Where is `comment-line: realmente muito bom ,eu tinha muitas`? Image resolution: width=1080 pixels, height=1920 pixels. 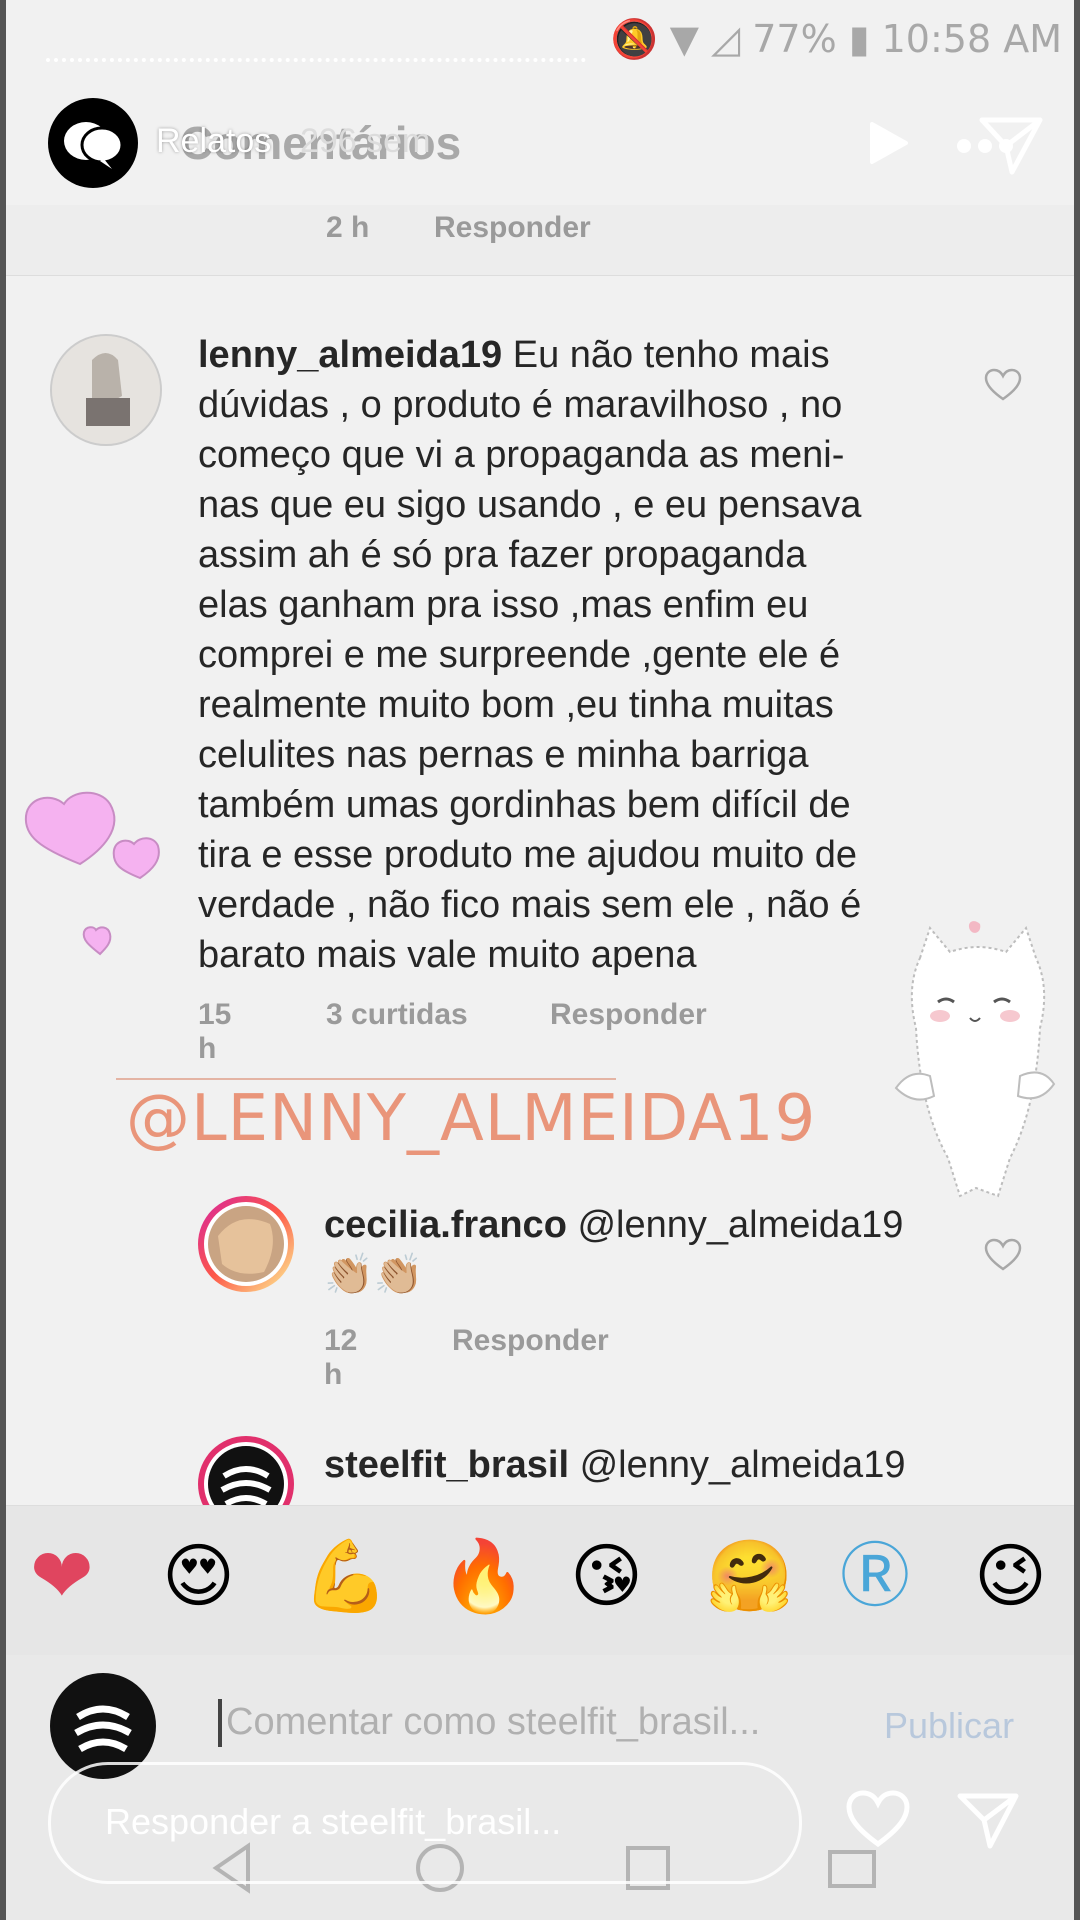
comment-line: realmente muito bom ,eu tinha muitas is located at coordinates (516, 705).